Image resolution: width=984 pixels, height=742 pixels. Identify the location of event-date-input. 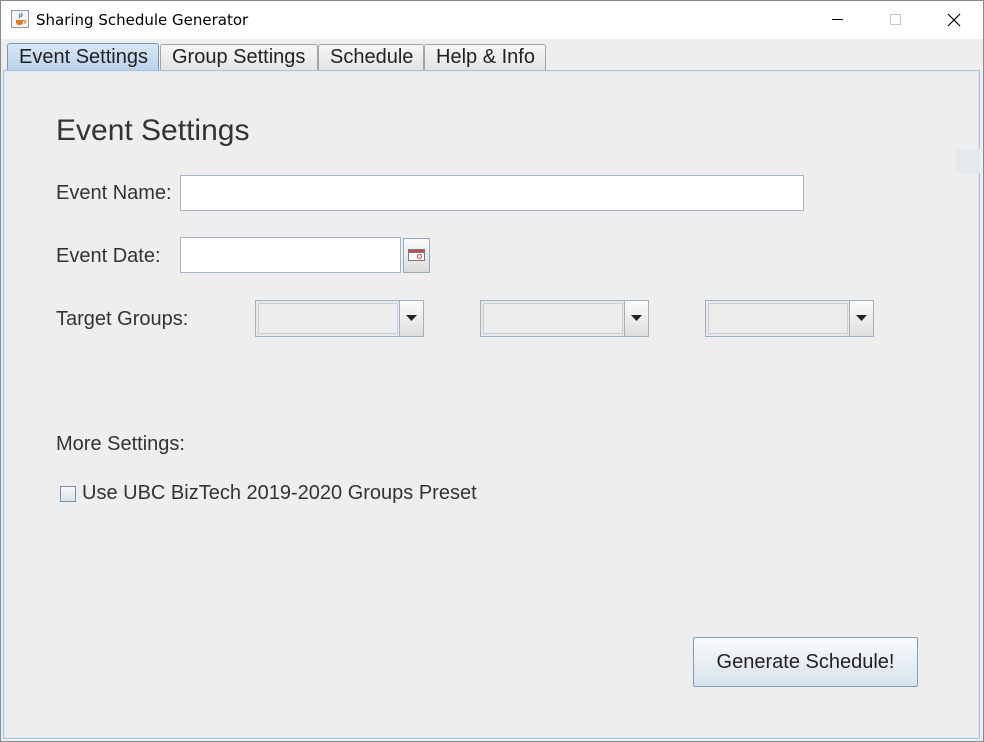
(290, 255).